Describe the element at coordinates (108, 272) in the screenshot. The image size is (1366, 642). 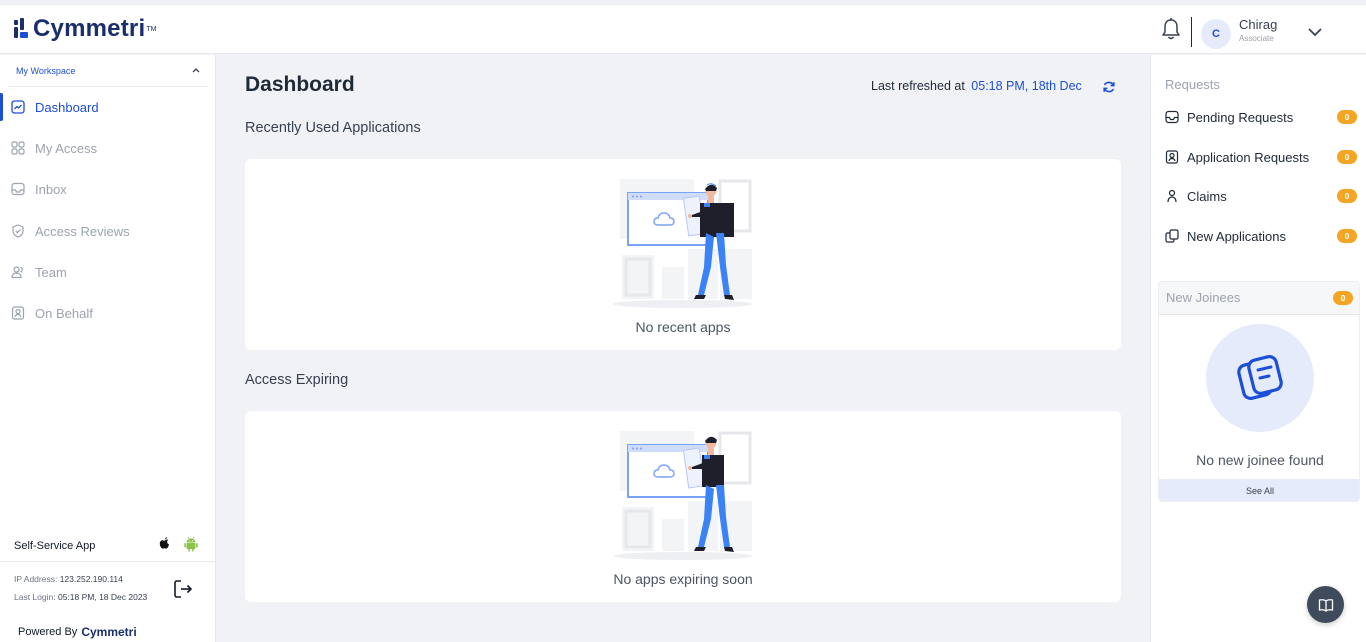
I see `sidebar-item-team: Team` at that location.